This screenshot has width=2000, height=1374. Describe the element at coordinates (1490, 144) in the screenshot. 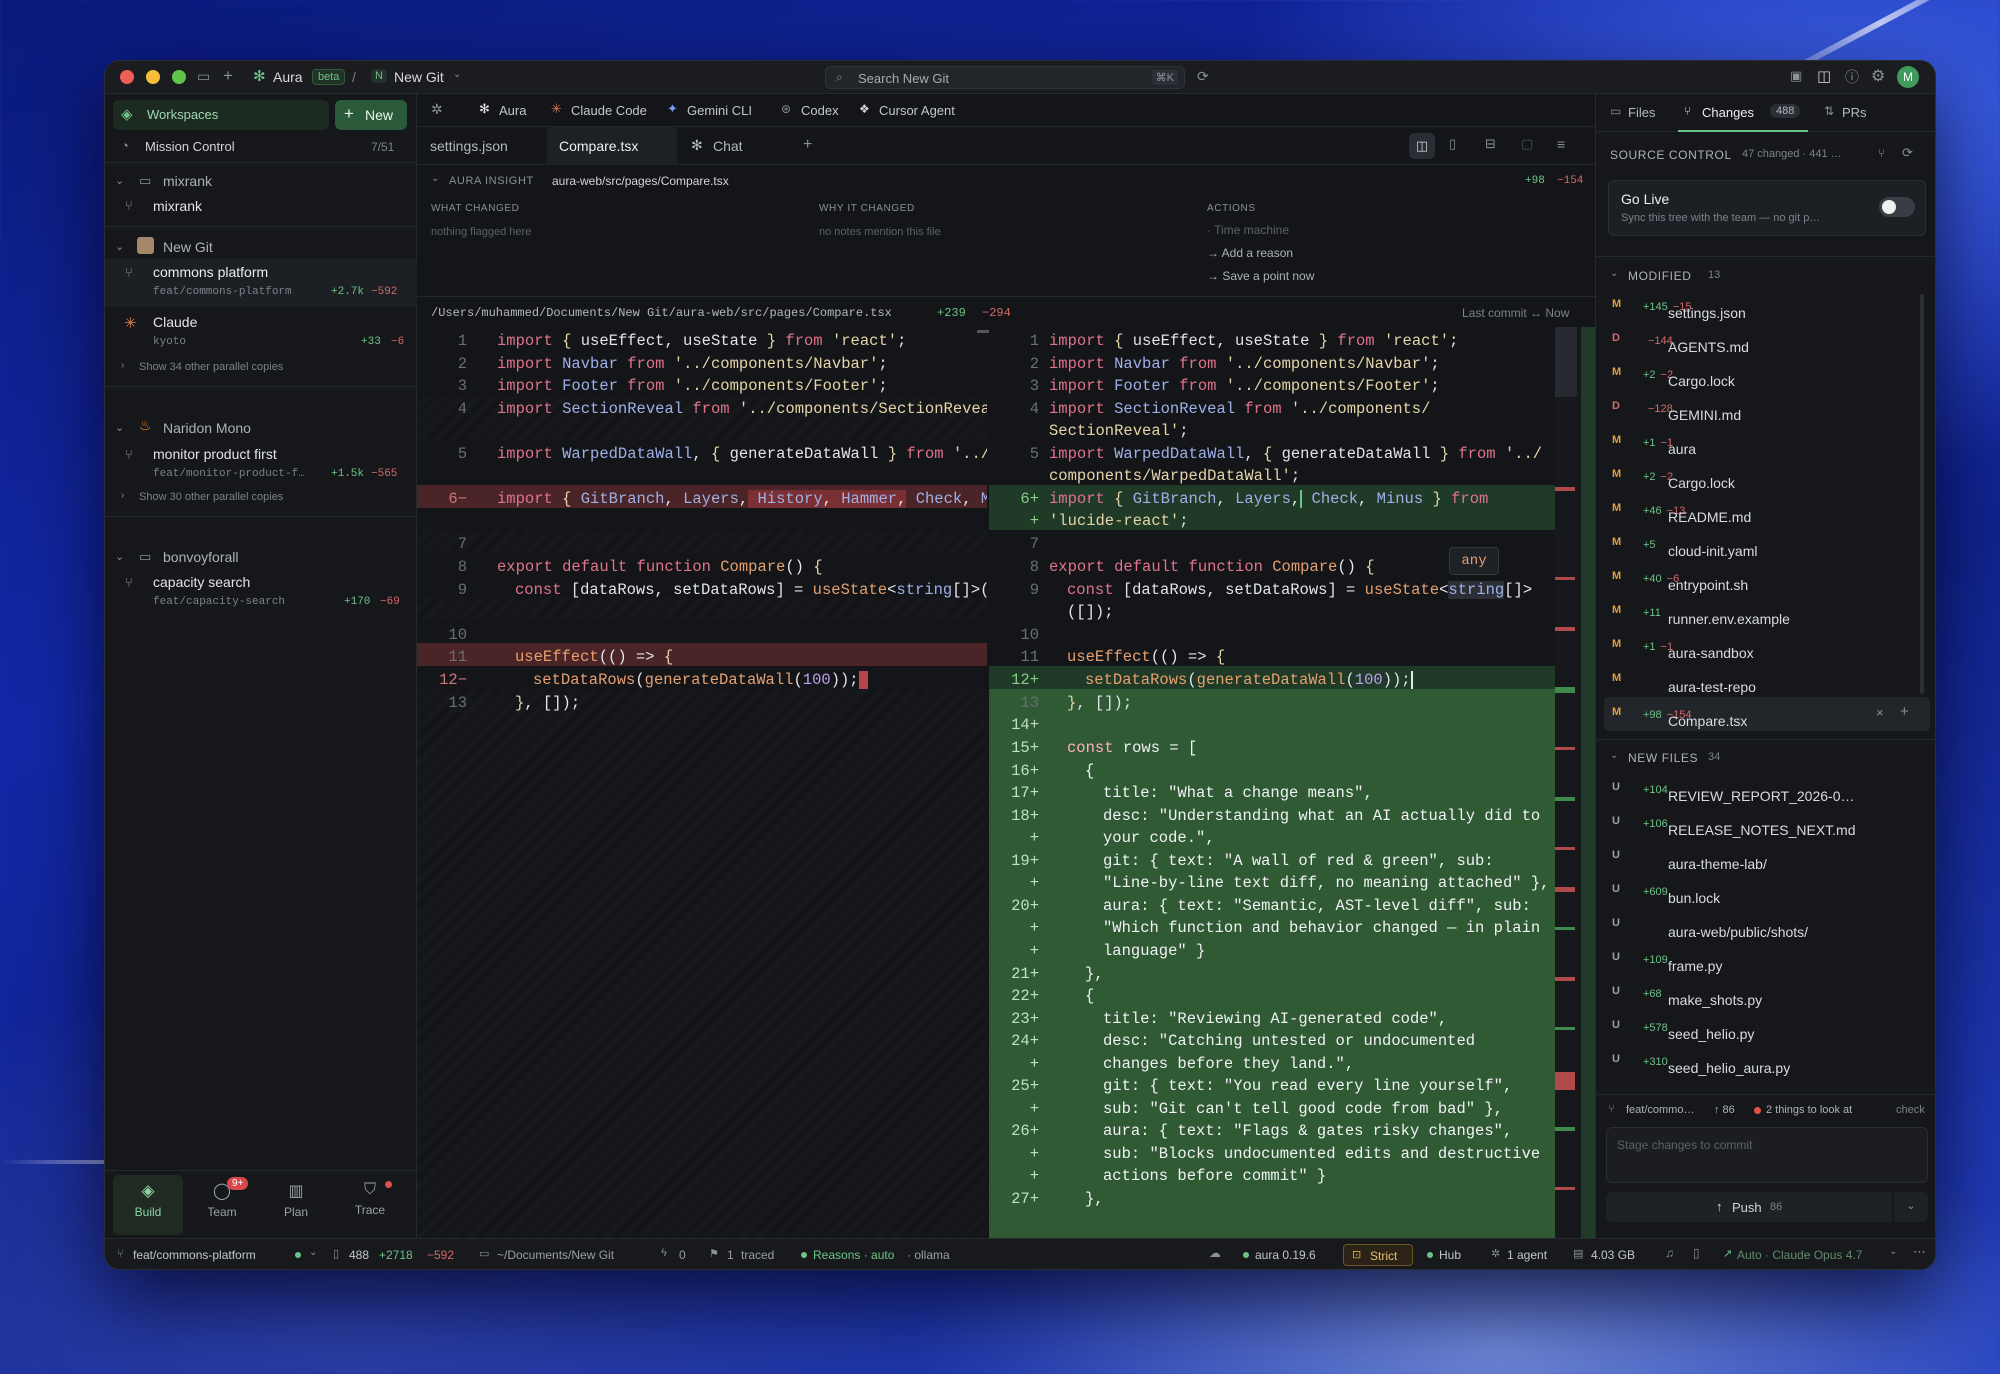

I see `stacked-view-icon: ⊟` at that location.